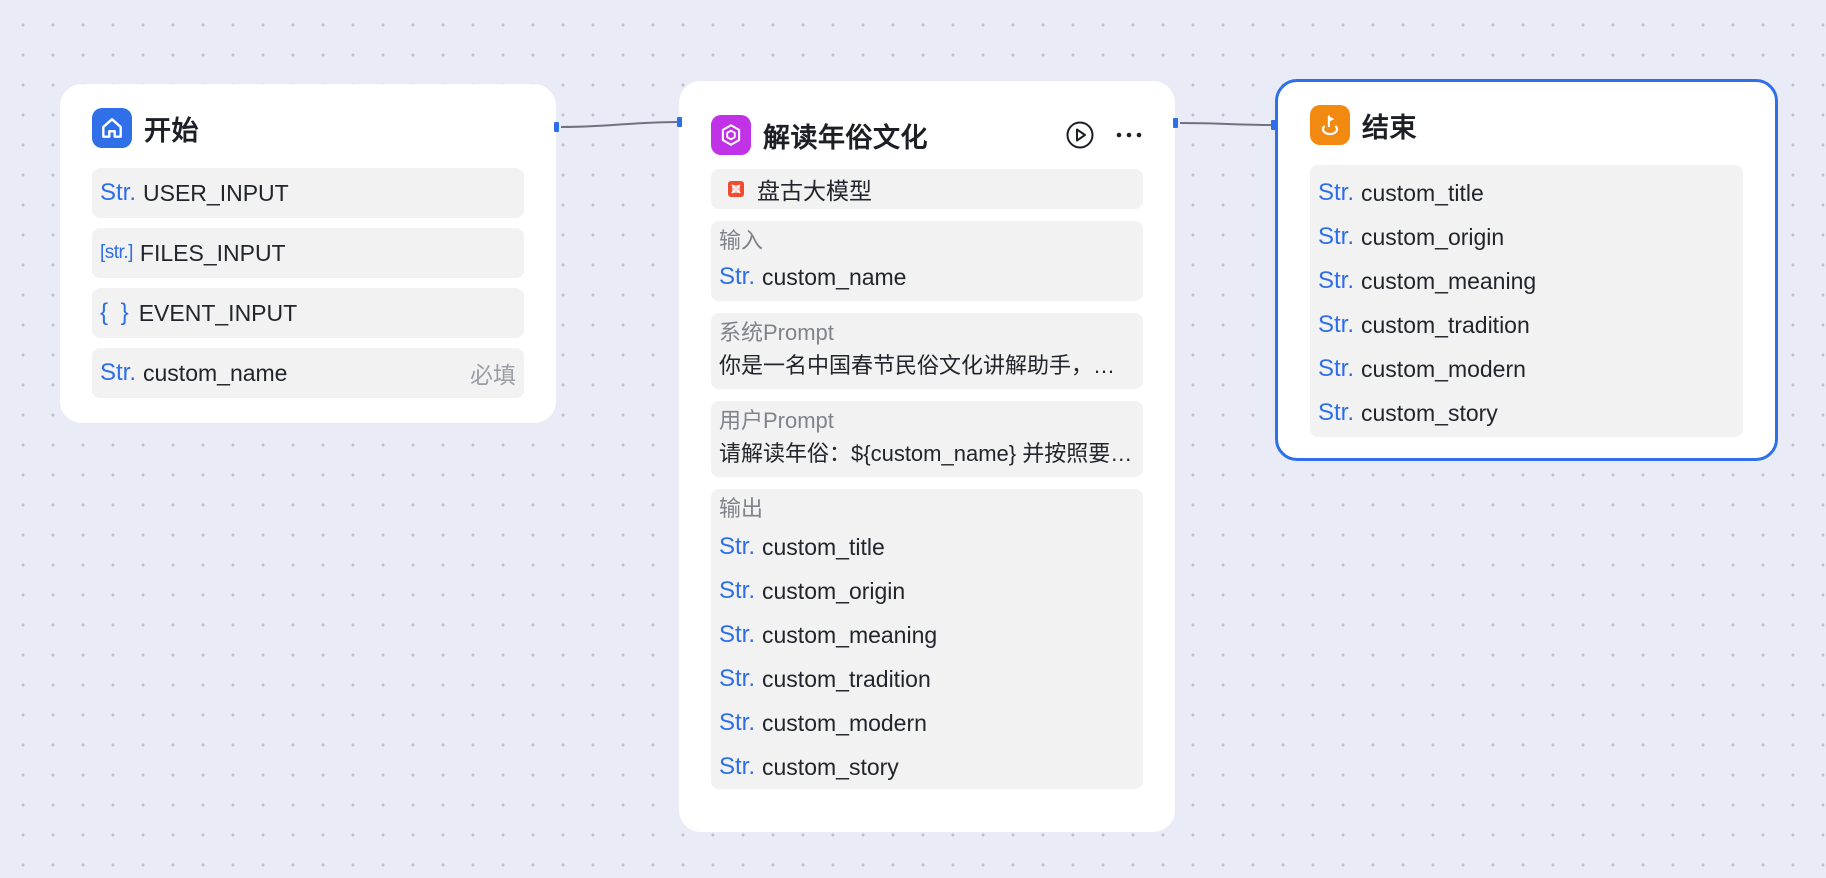  I want to click on input-section: 输入 Str. custom_name, so click(927, 261).